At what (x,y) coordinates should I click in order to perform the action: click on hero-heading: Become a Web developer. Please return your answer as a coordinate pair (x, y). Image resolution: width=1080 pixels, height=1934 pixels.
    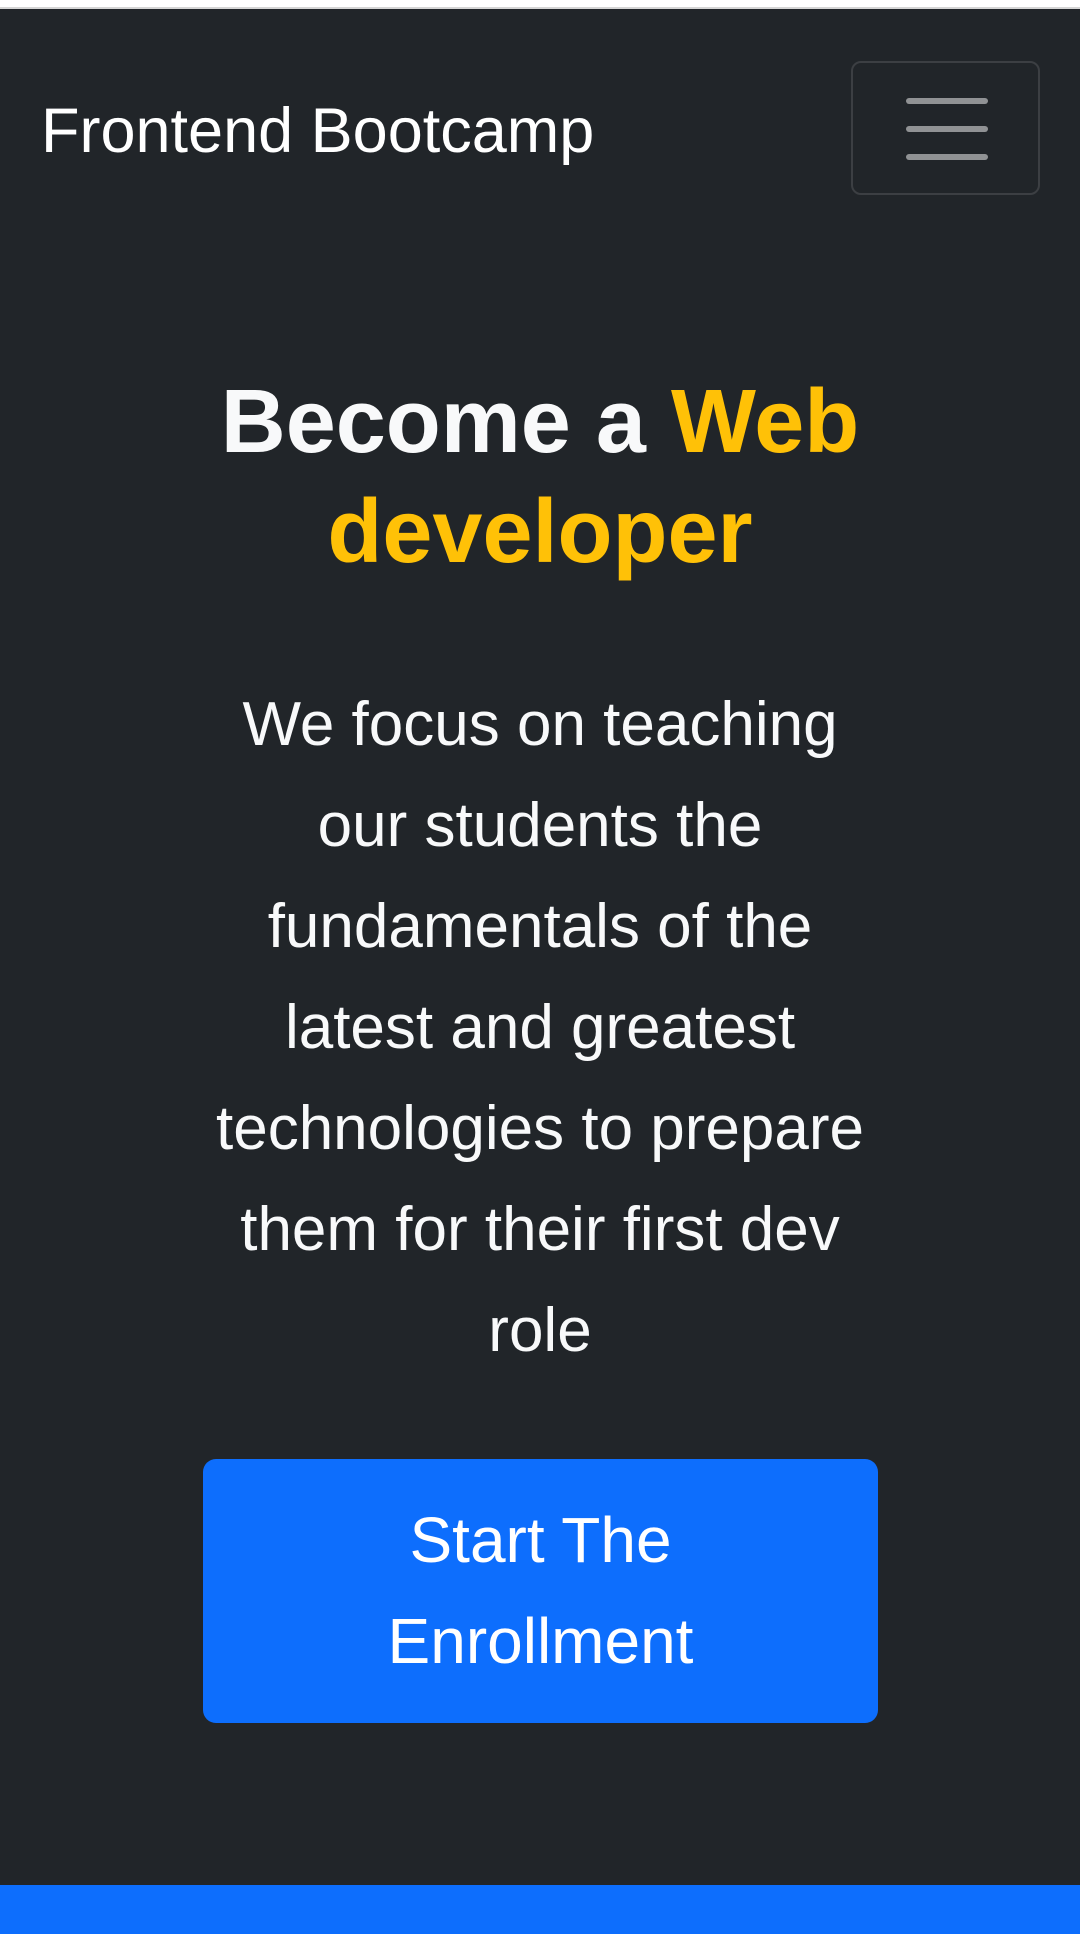
    Looking at the image, I should click on (540, 477).